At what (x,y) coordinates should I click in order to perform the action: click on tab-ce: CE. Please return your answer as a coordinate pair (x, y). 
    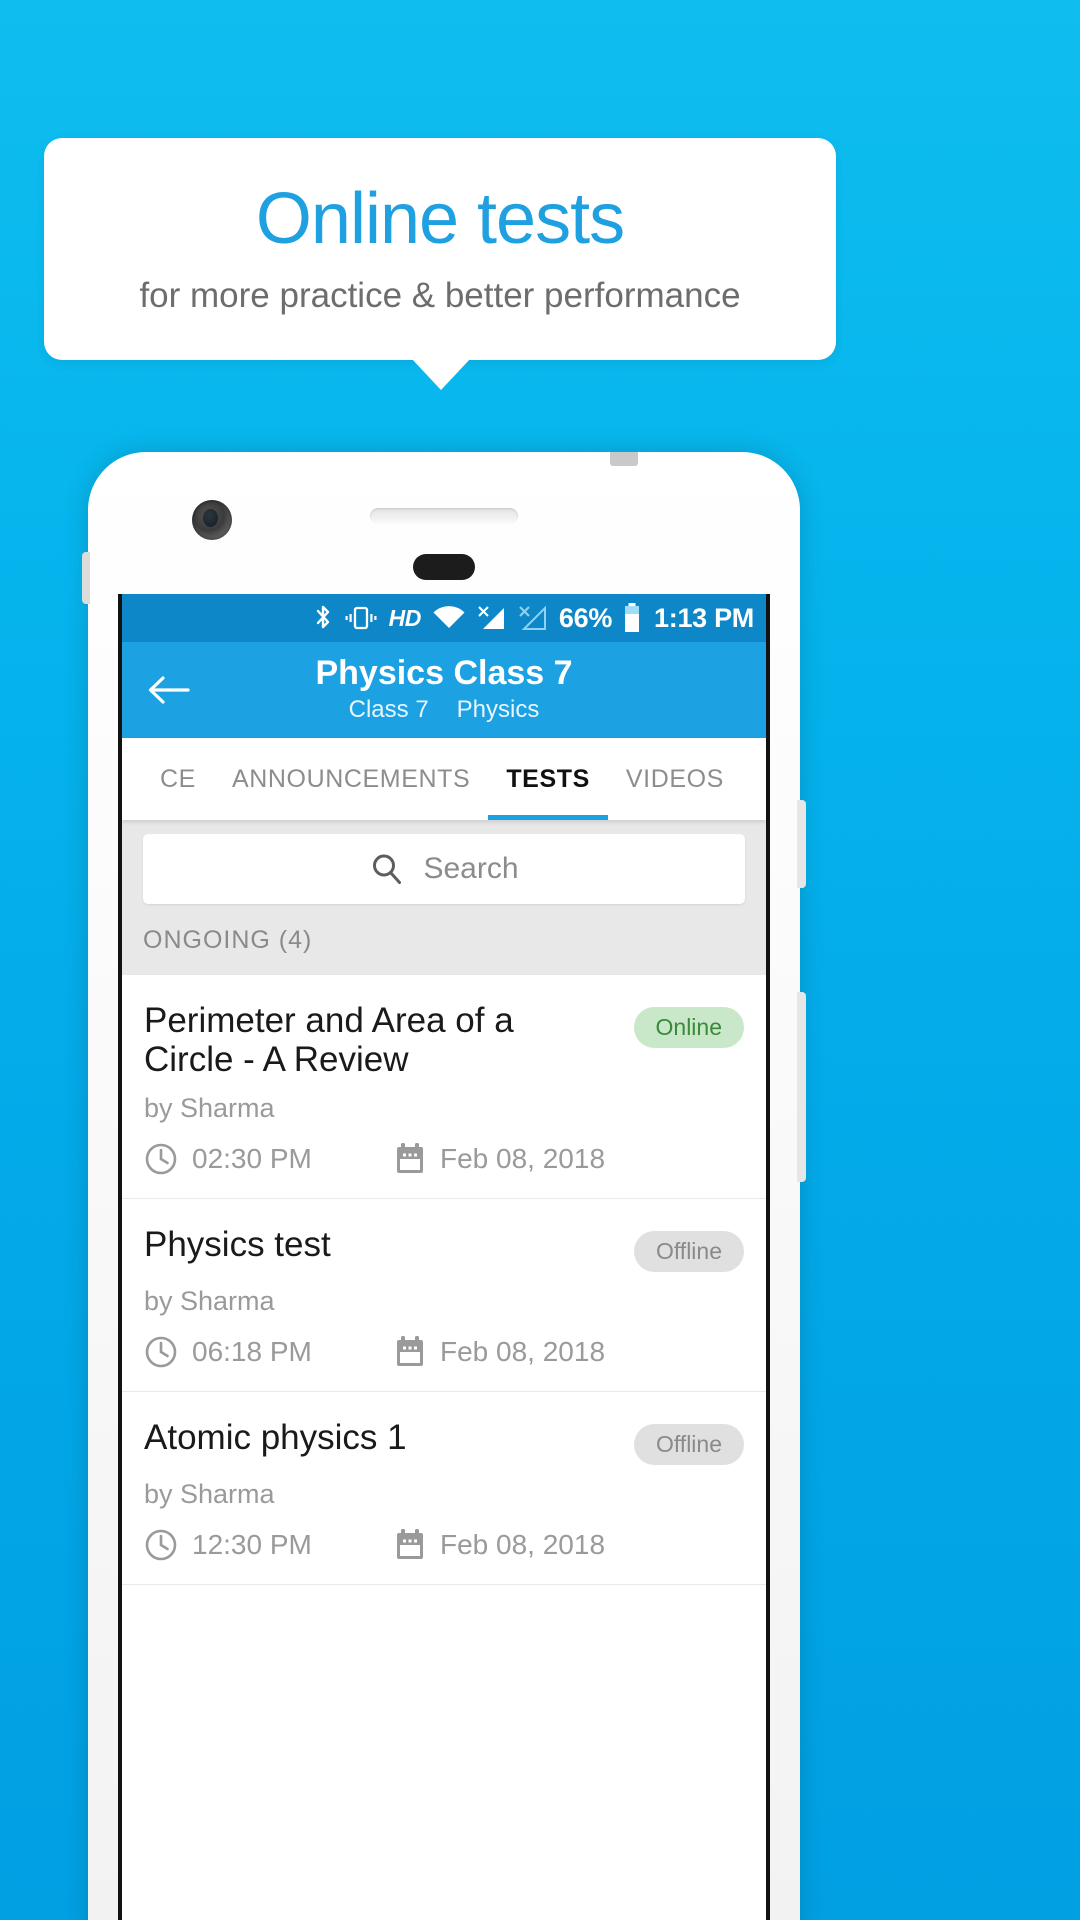
    Looking at the image, I should click on (178, 779).